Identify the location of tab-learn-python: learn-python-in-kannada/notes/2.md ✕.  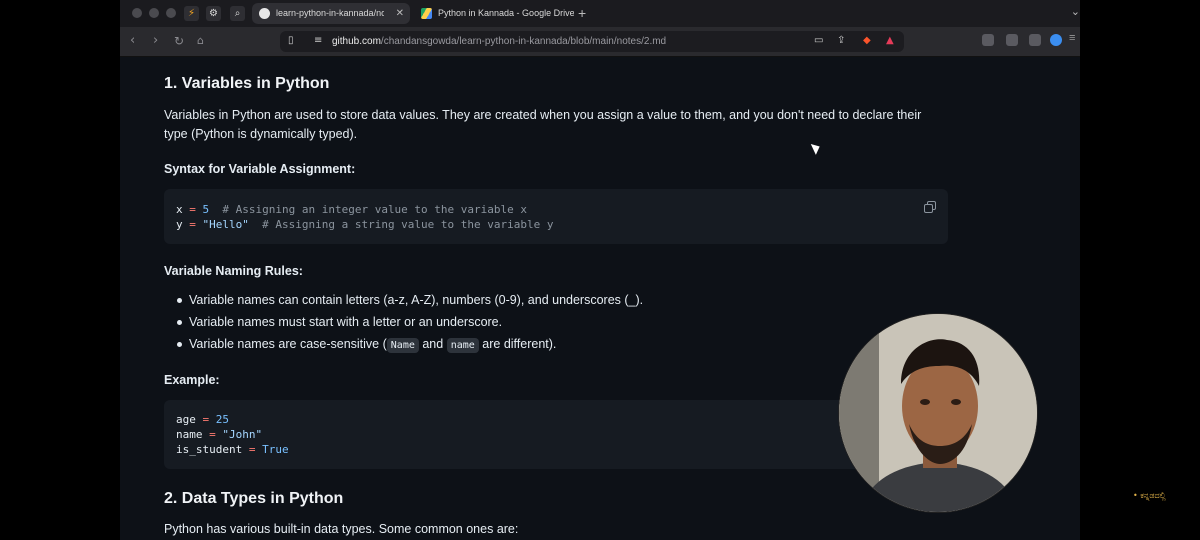
(331, 13).